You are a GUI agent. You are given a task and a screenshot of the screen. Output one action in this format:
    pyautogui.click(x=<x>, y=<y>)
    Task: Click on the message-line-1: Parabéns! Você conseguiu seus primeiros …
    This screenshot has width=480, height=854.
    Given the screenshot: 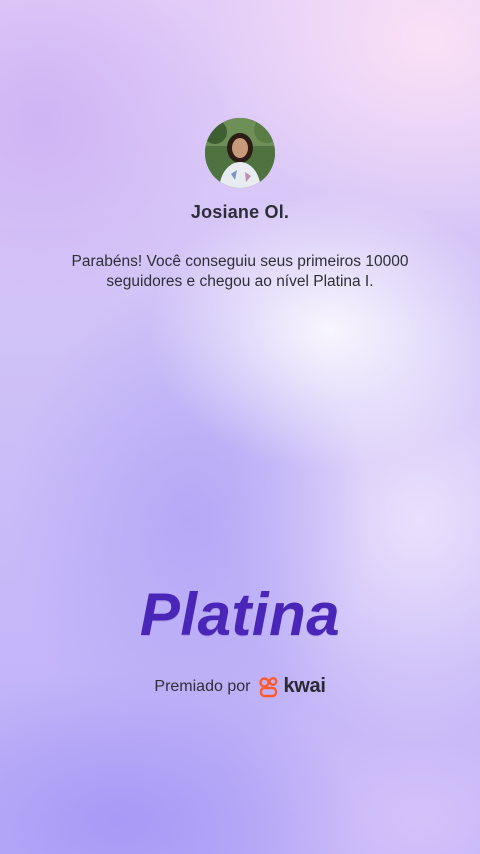 What is the action you would take?
    pyautogui.click(x=240, y=261)
    